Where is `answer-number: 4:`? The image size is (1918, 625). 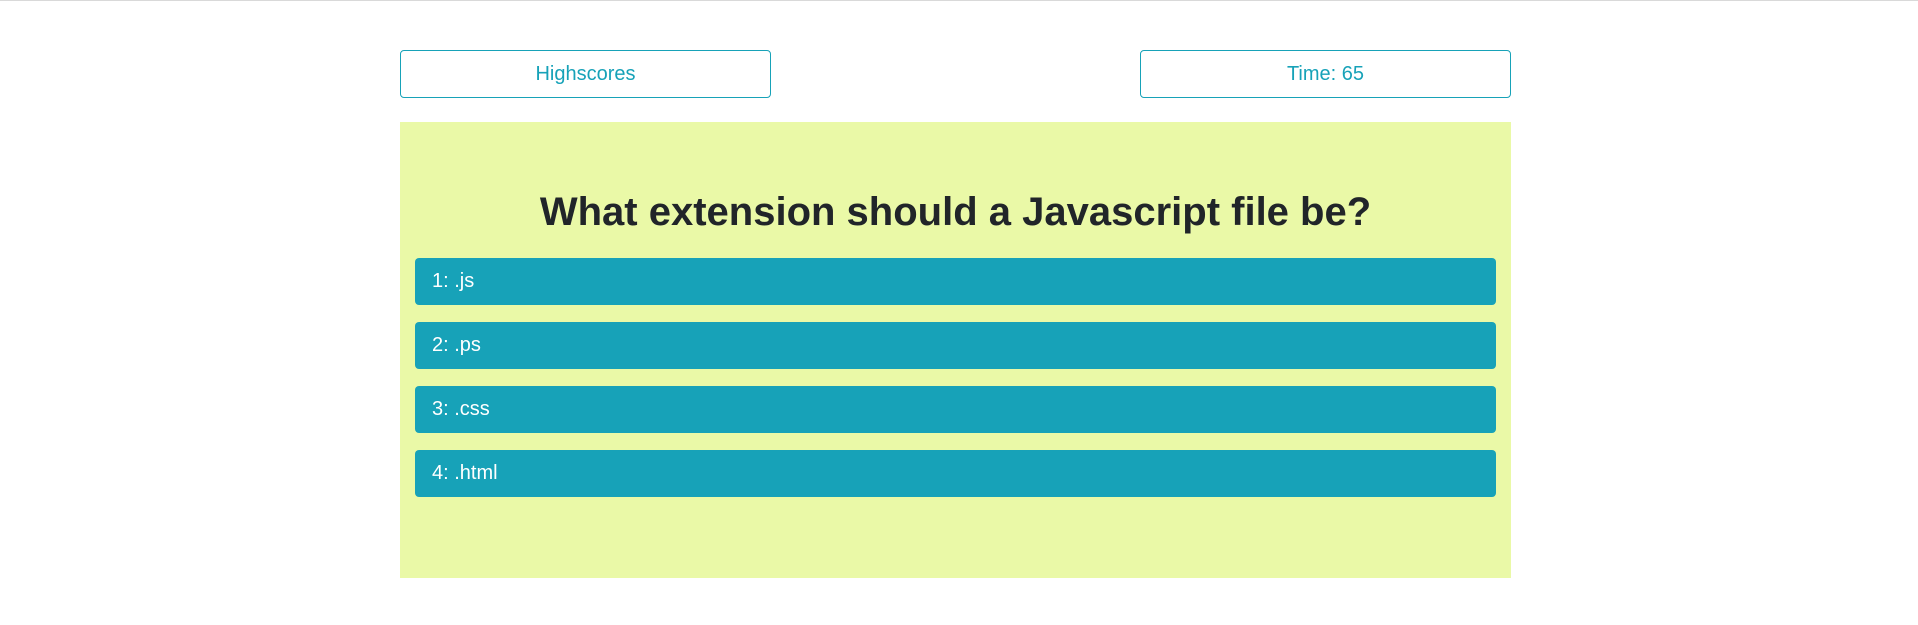 answer-number: 4: is located at coordinates (440, 473).